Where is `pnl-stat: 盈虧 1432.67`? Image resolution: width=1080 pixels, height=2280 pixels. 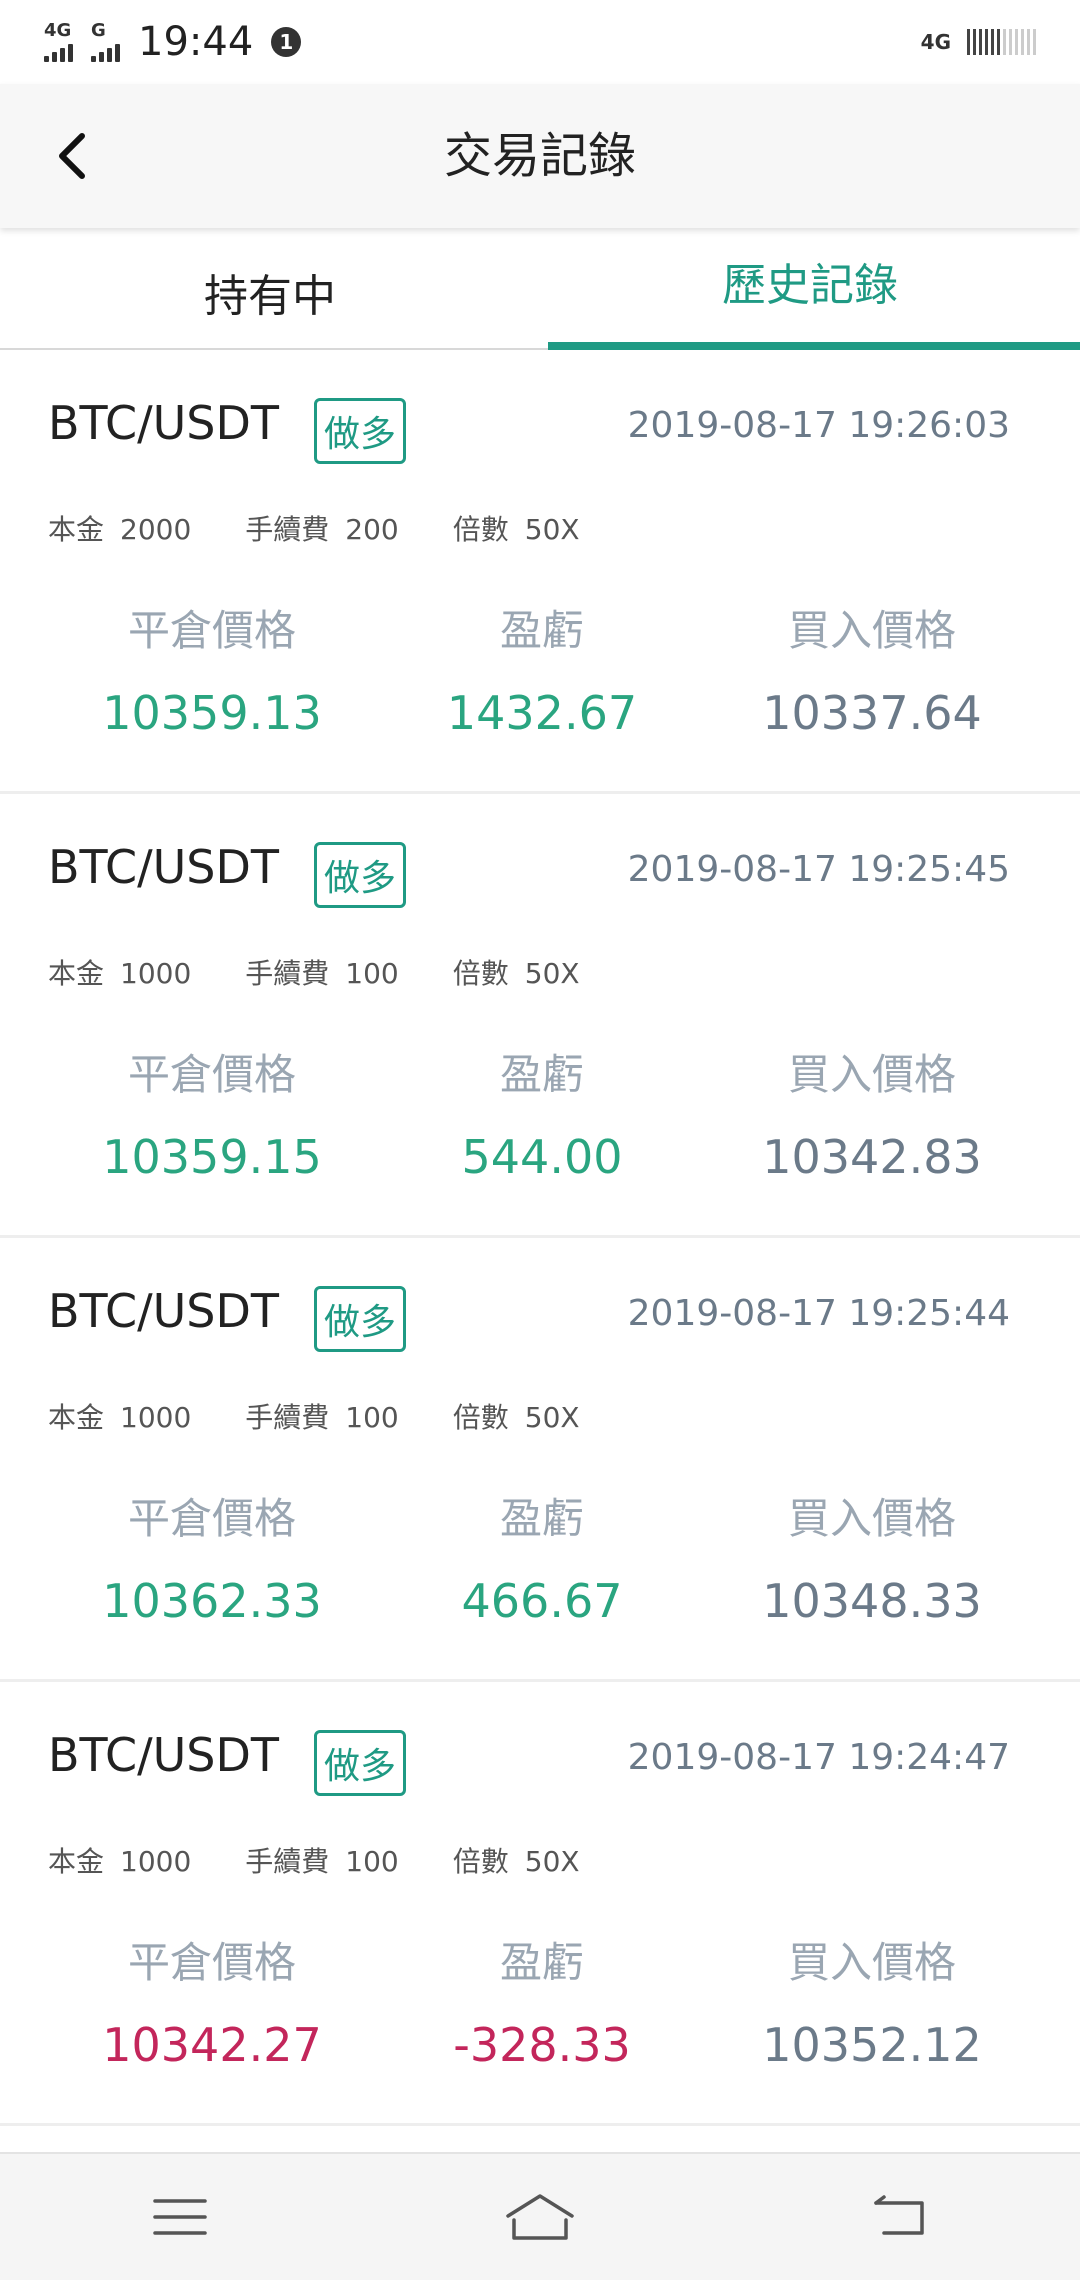 pnl-stat: 盈虧 1432.67 is located at coordinates (542, 673).